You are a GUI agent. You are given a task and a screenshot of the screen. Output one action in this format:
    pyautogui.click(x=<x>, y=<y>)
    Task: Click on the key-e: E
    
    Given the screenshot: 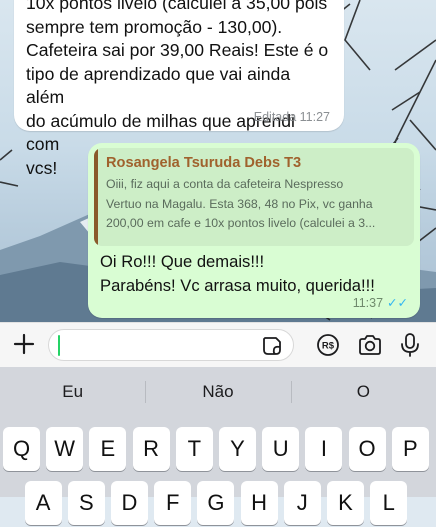 What is the action you would take?
    pyautogui.click(x=108, y=449)
    